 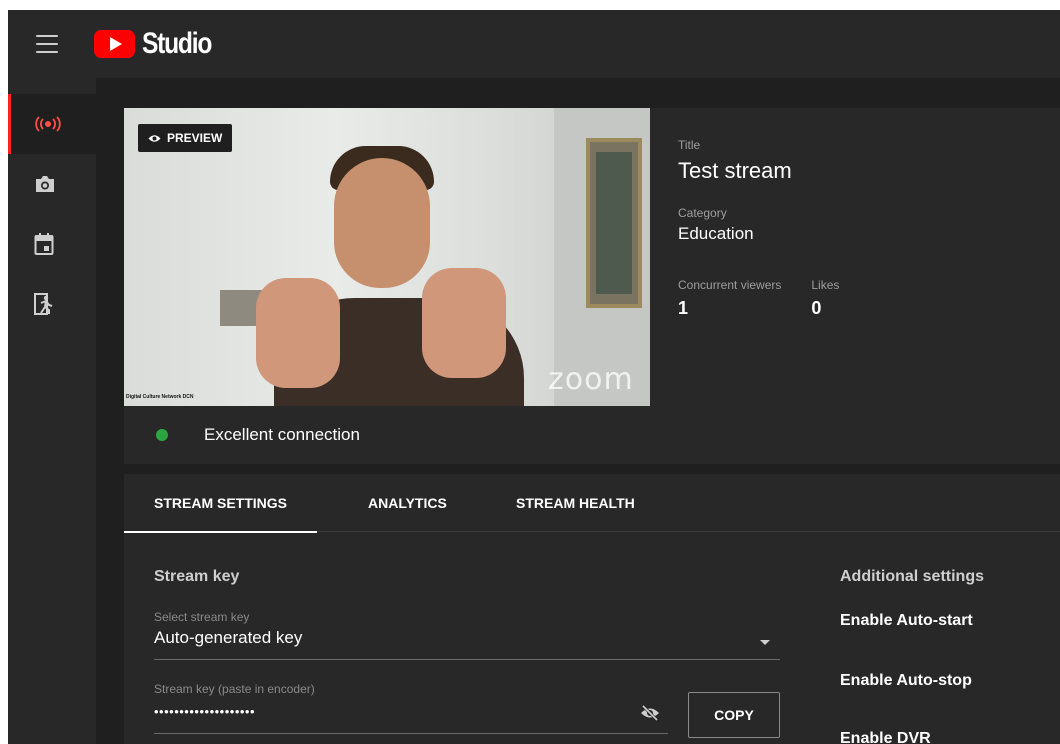 I want to click on video-caption: Digital Culture Network DCN, so click(x=160, y=397).